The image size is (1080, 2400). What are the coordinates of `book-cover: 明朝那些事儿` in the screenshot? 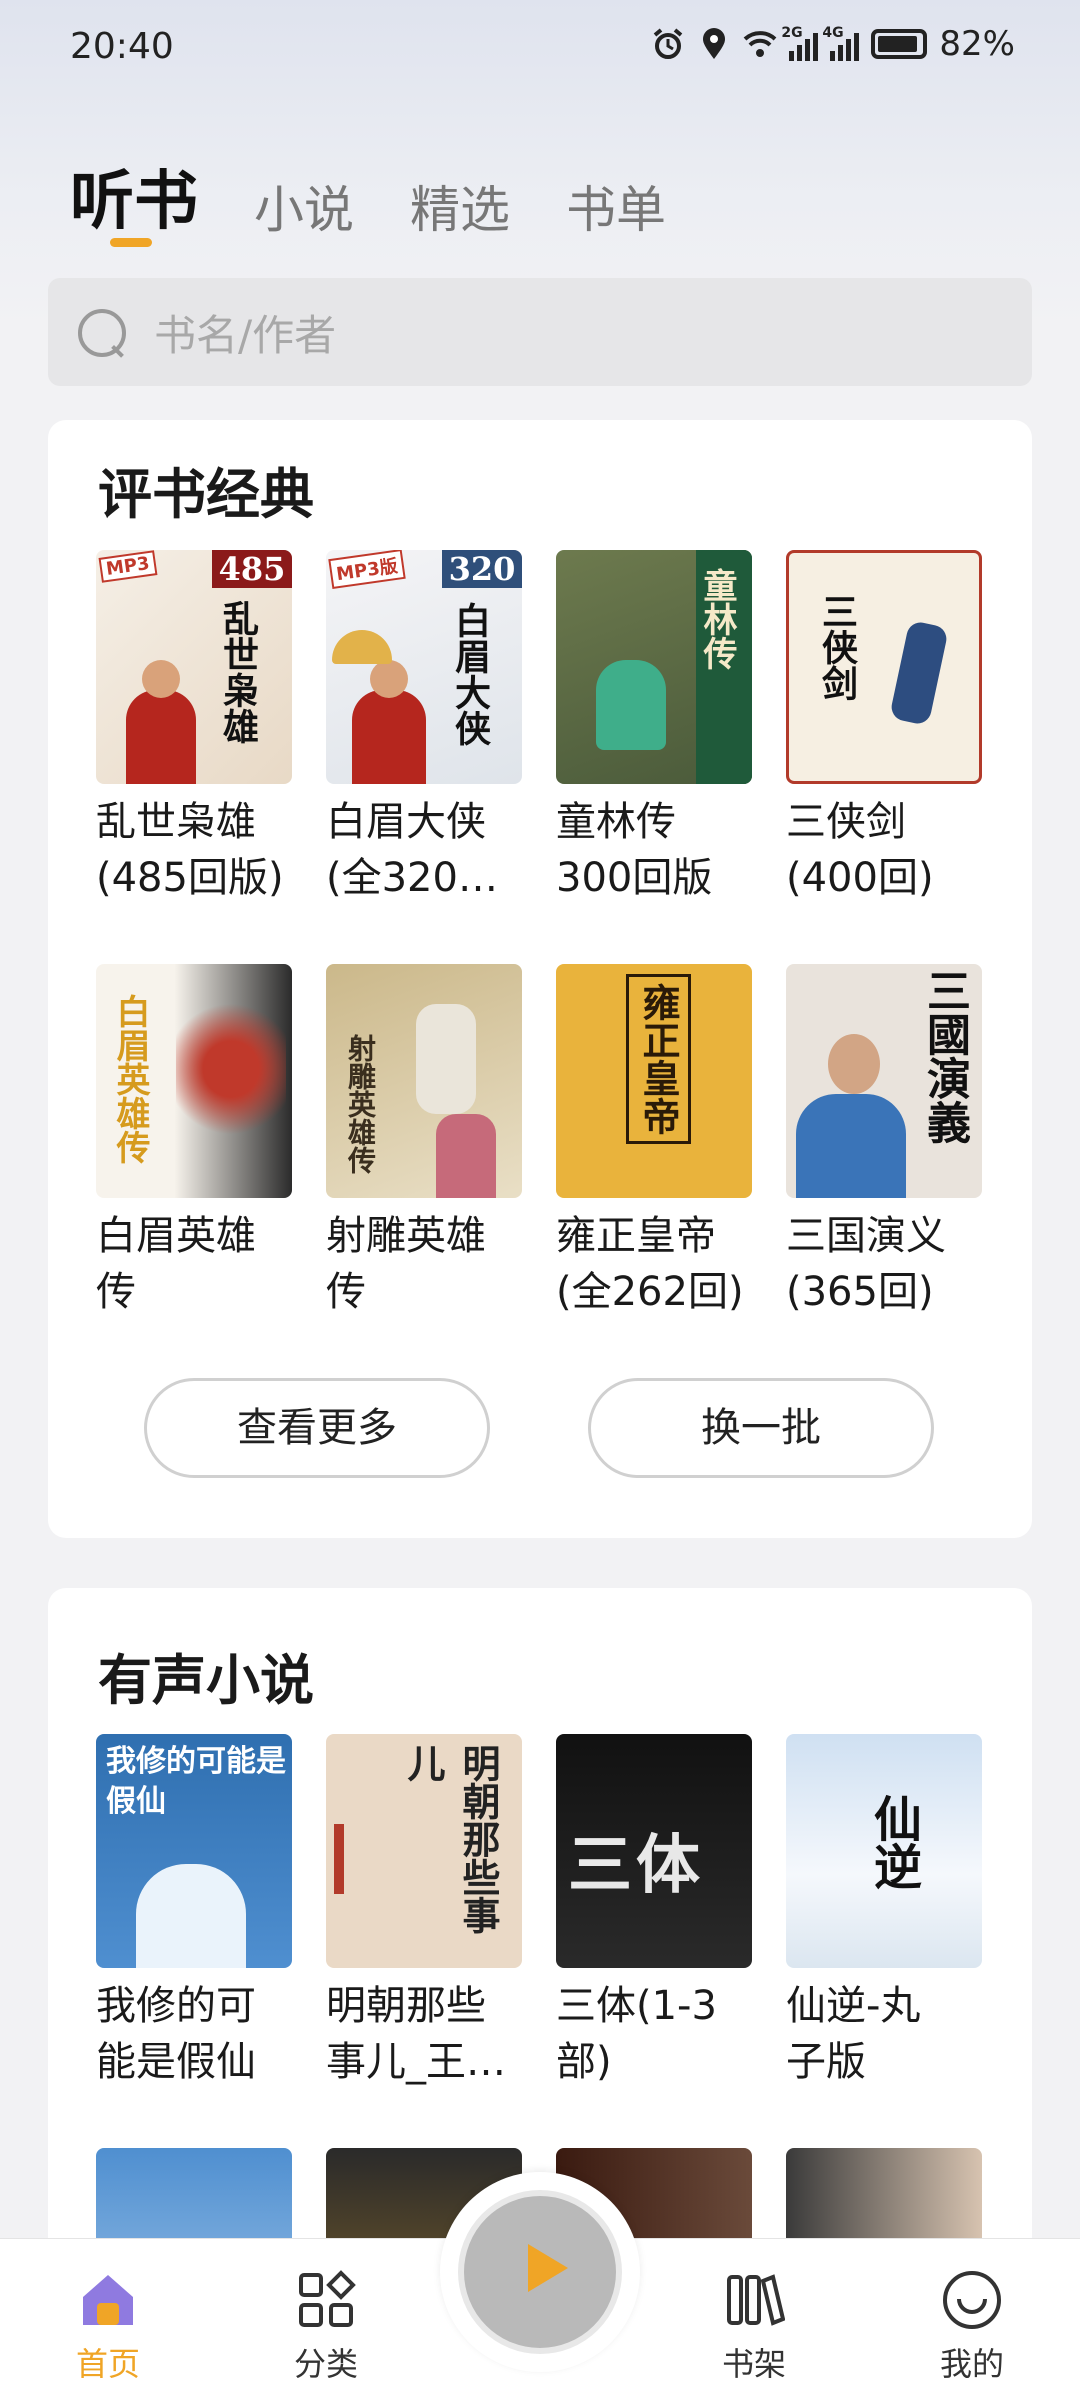 It's located at (424, 1851).